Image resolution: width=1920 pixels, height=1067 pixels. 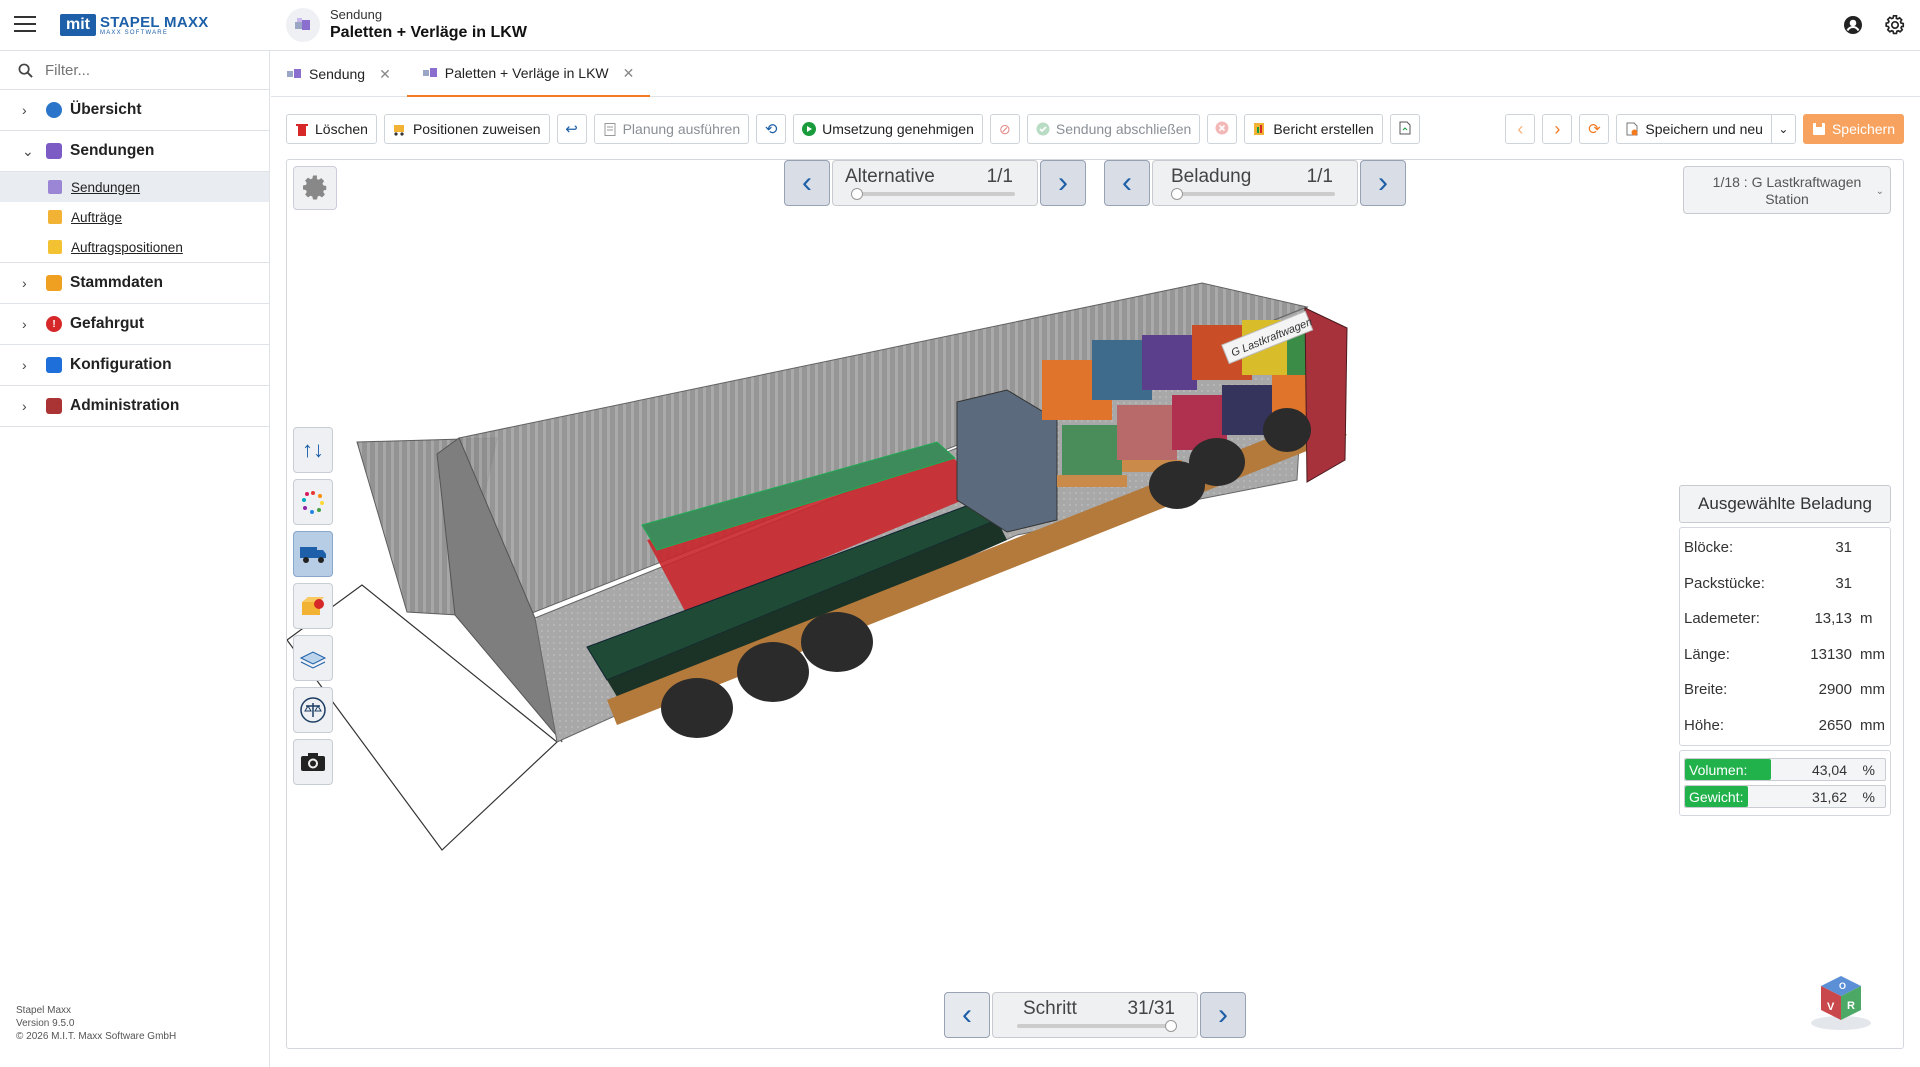 What do you see at coordinates (1632, 129) in the screenshot?
I see `save-new-icon` at bounding box center [1632, 129].